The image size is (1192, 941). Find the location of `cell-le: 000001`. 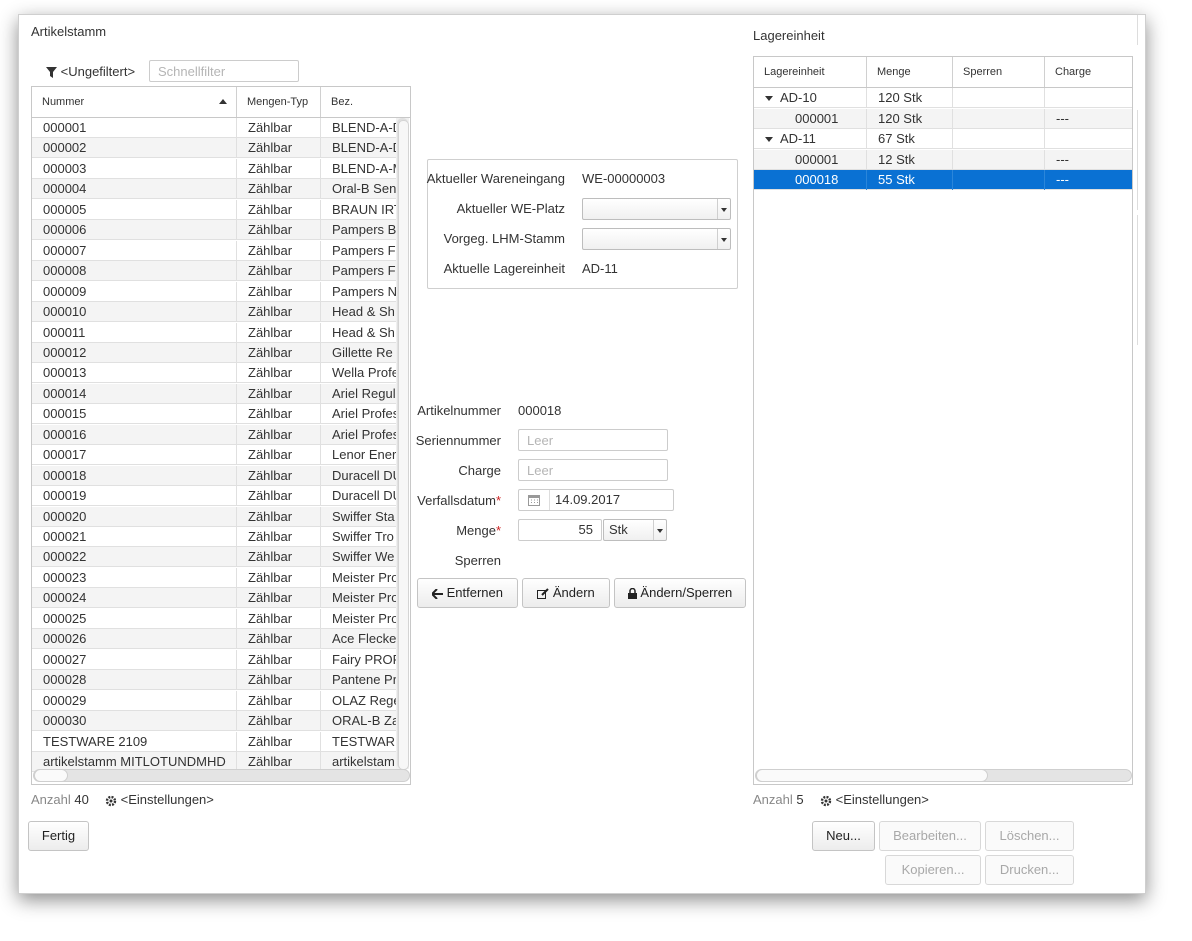

cell-le: 000001 is located at coordinates (810, 159).